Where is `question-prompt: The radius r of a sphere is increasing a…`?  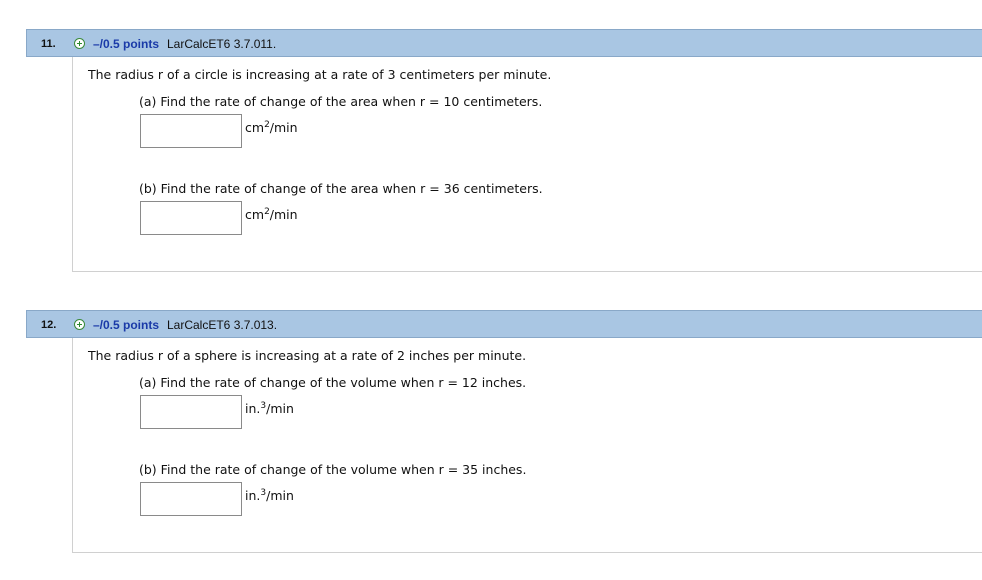
question-prompt: The radius r of a sphere is increasing a… is located at coordinates (307, 355).